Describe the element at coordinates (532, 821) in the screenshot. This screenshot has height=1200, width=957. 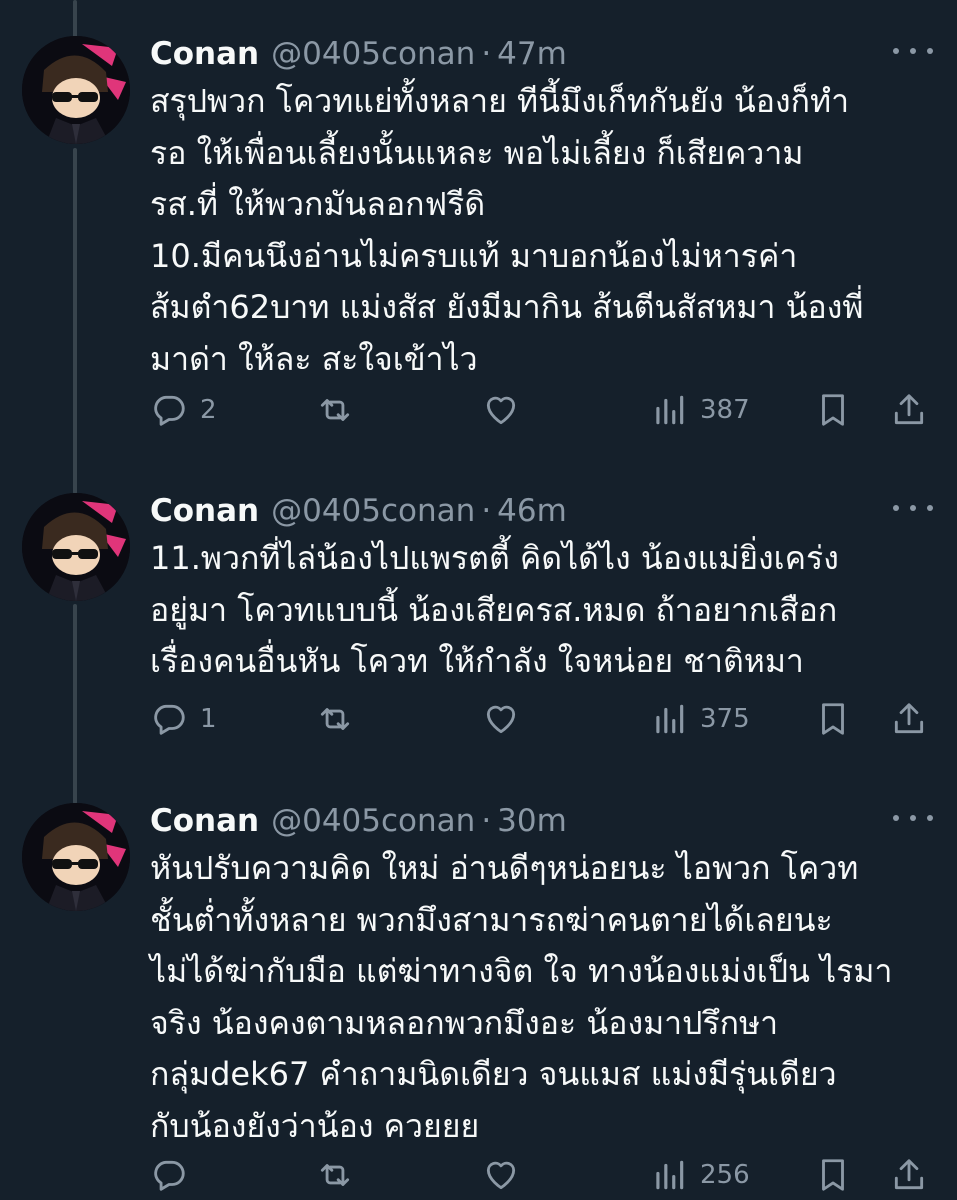
I see `timestamp: 30m` at that location.